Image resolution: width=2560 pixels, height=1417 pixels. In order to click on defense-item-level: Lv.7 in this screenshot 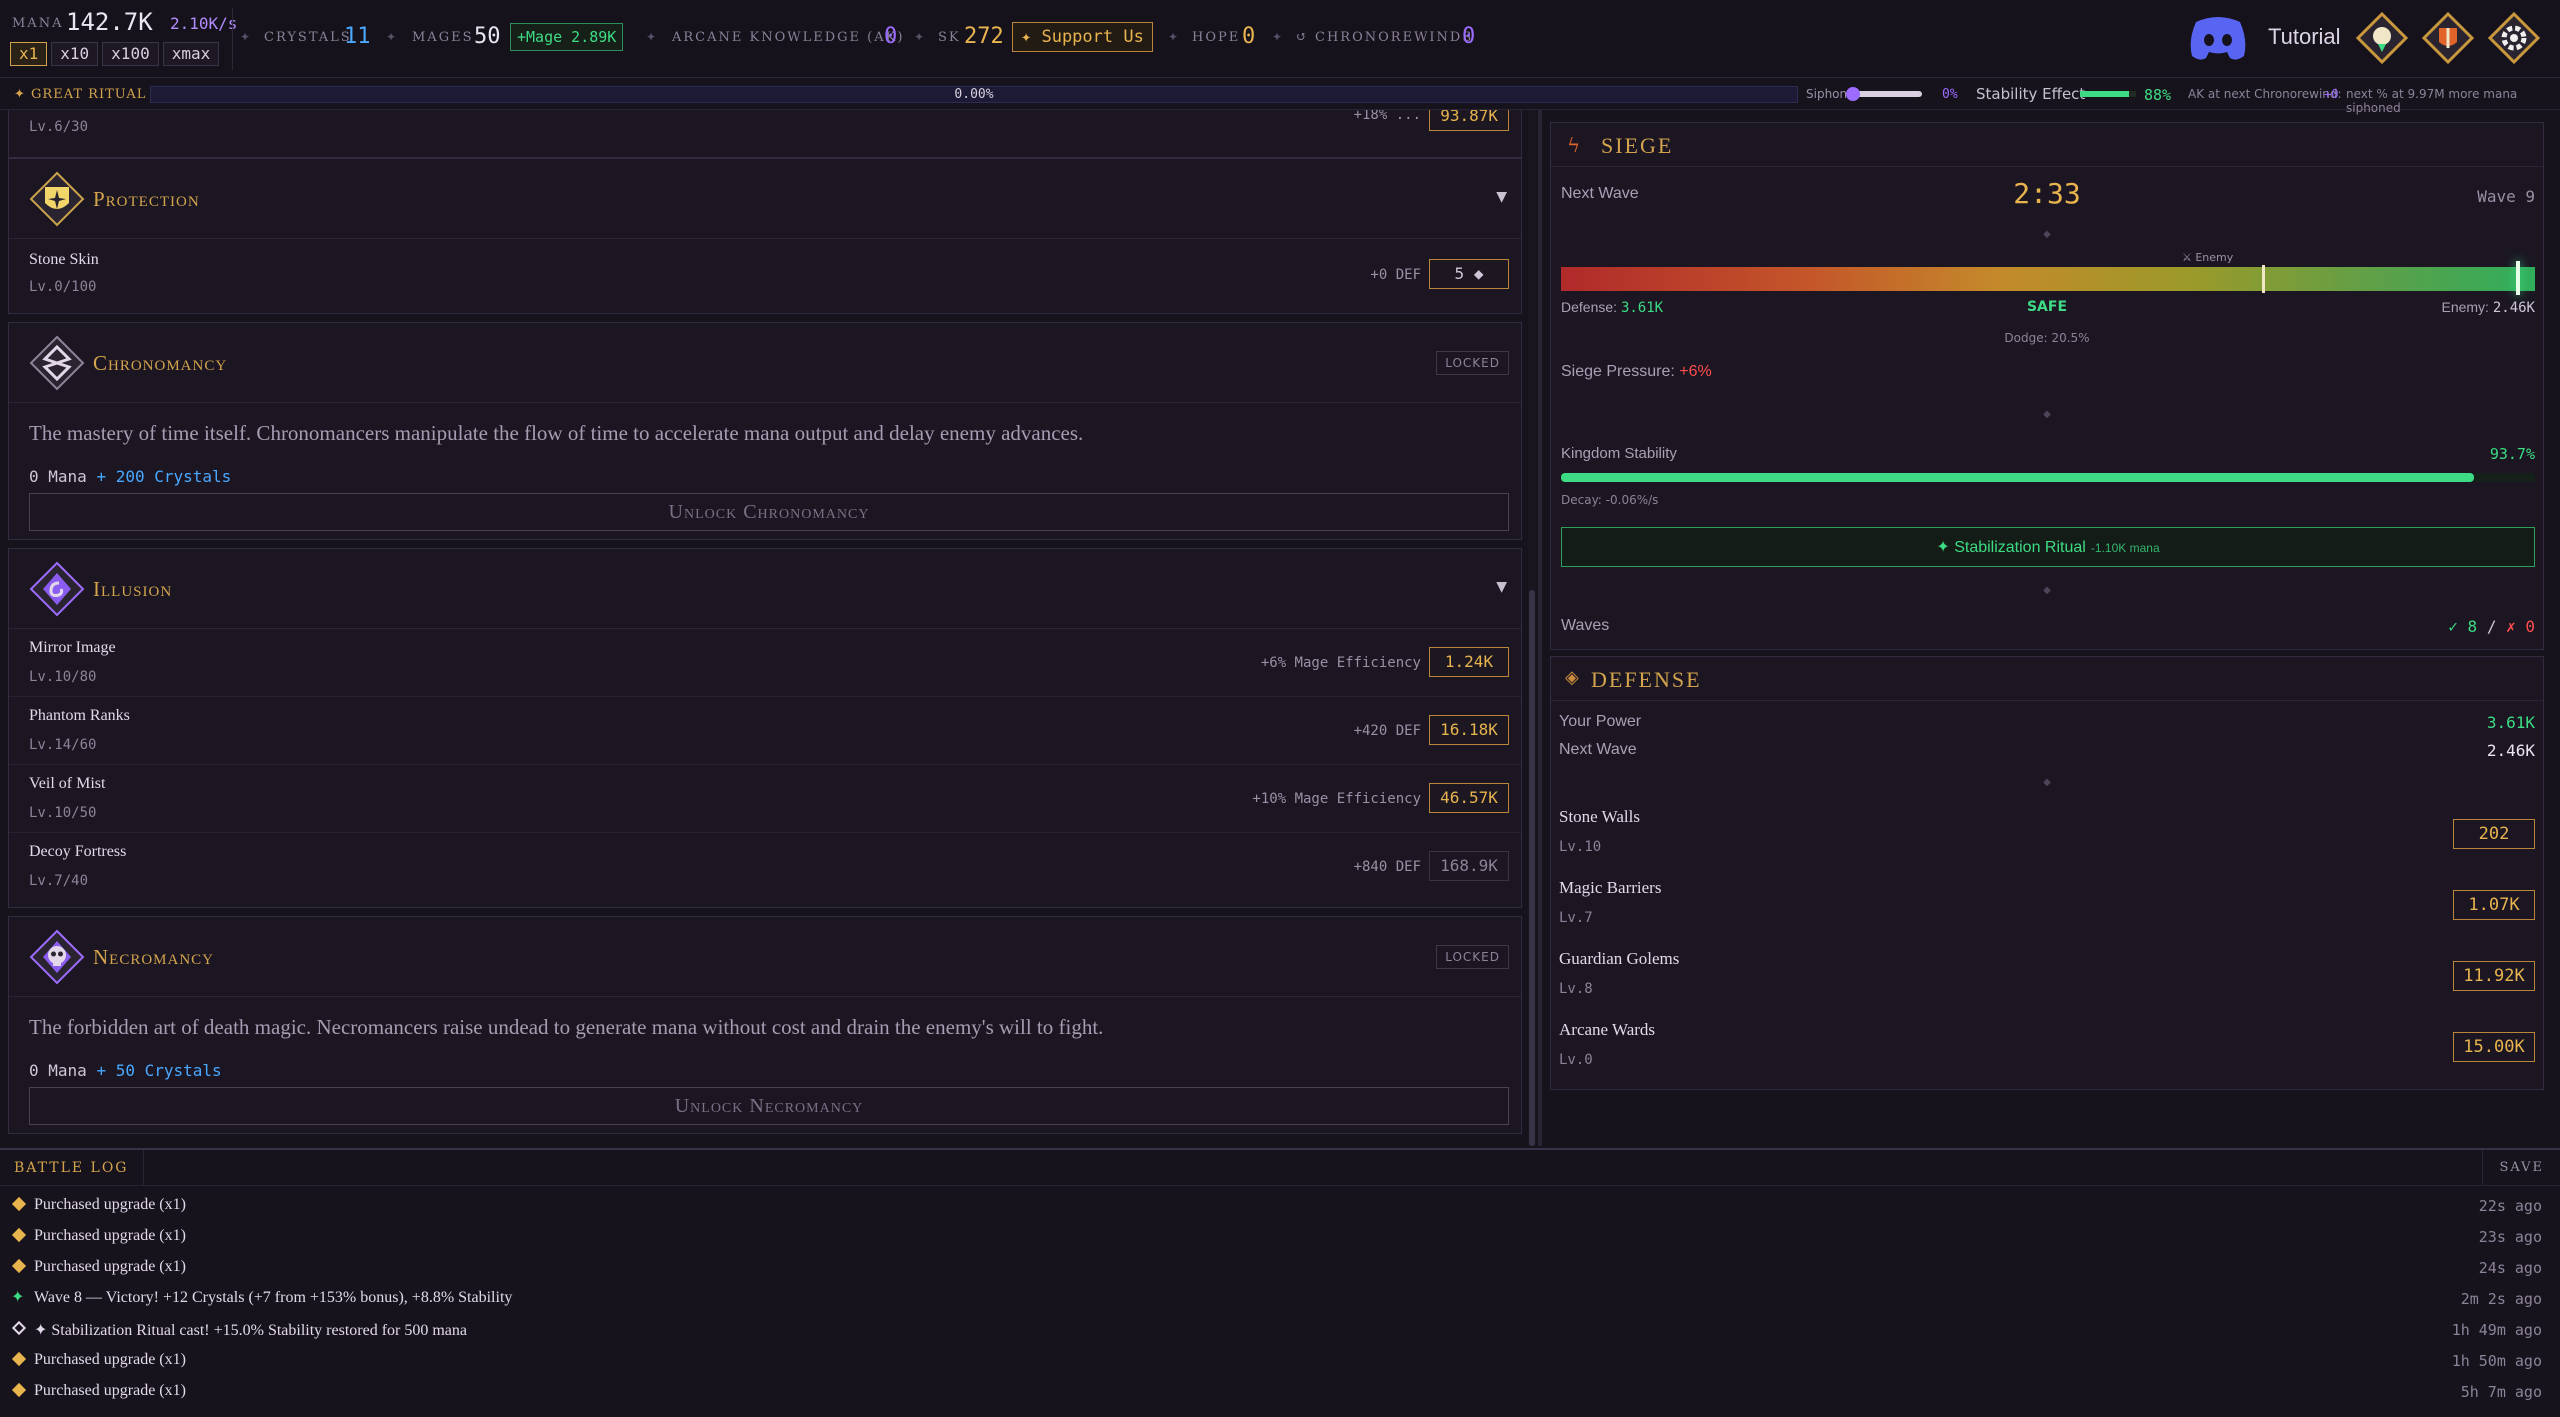, I will do `click(1576, 918)`.